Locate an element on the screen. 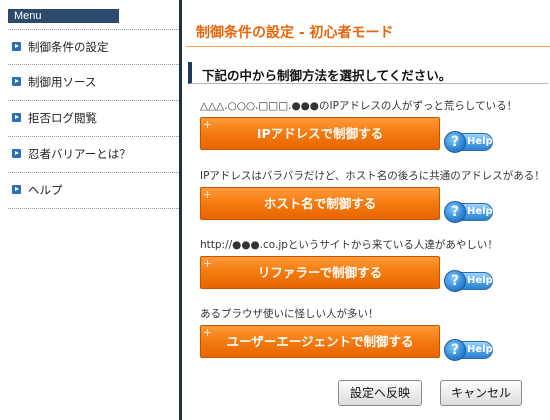  sidebar-nav: 制御条件の設定 制御用ソース 拒否ログ閲覧 忍者バリアーとは？ ヘルプ is located at coordinates (93, 119).